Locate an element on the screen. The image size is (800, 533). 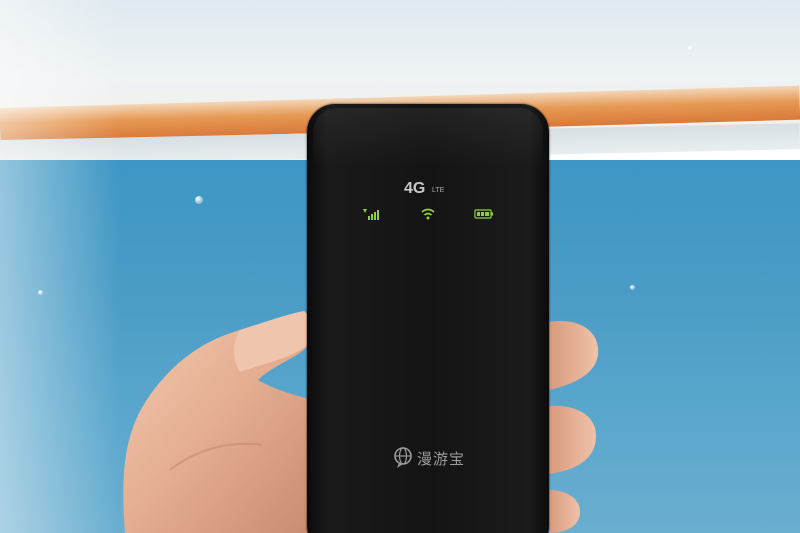
network-subtype-label: LTE is located at coordinates (438, 190).